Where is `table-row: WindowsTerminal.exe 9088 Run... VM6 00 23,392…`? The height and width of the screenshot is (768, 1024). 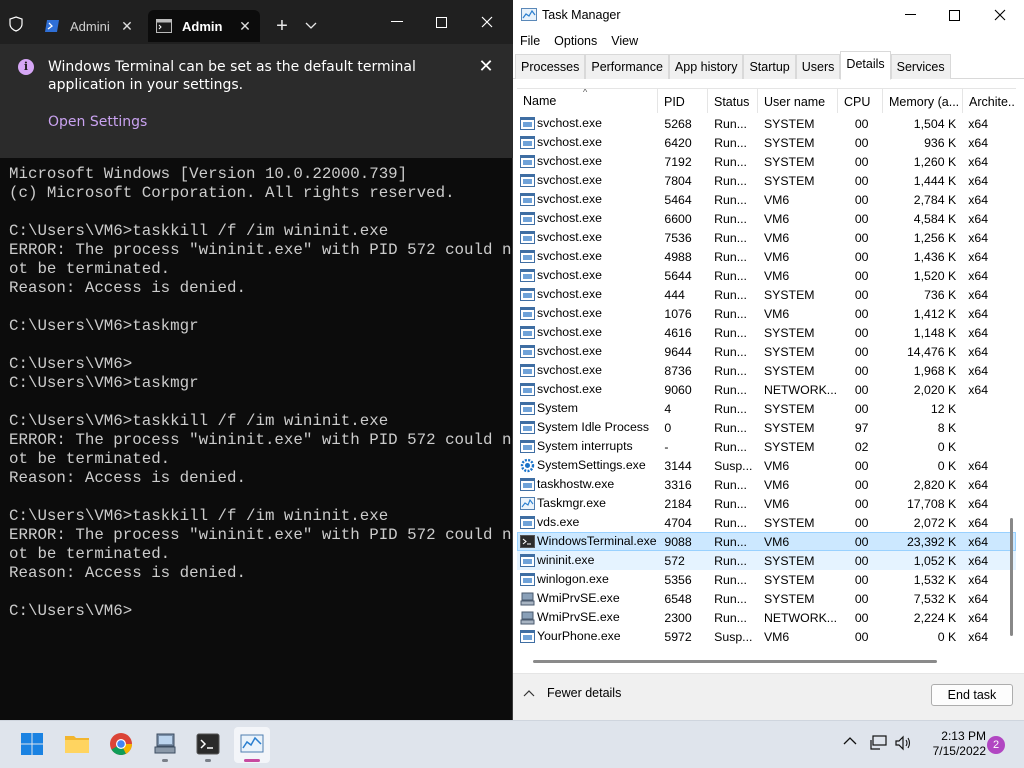 table-row: WindowsTerminal.exe 9088 Run... VM6 00 23,392… is located at coordinates (766, 541).